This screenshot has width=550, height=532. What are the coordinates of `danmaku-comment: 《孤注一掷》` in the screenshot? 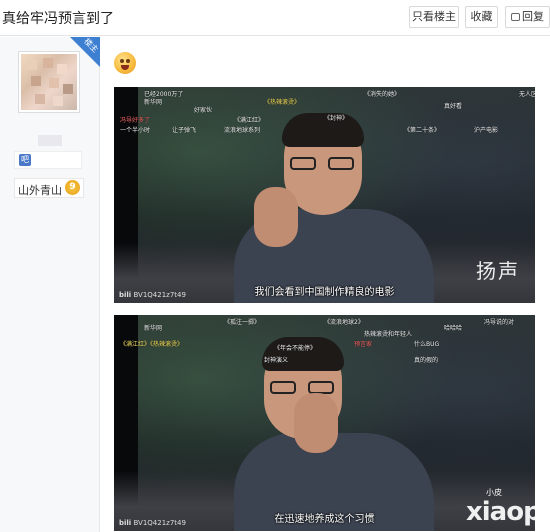 It's located at (242, 322).